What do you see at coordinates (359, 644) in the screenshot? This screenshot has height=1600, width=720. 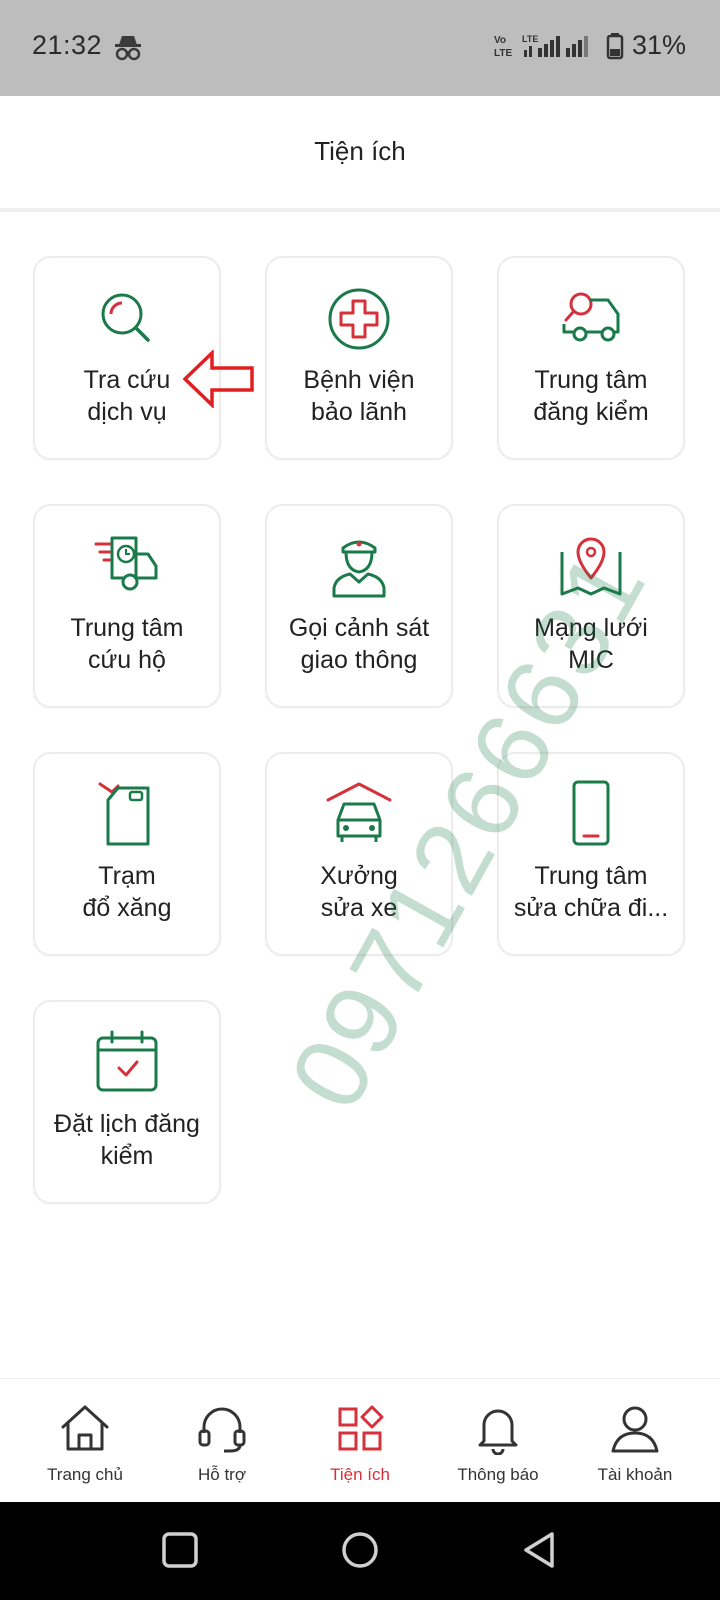 I see `tile-label: Gọi cảnh sát giao thông` at bounding box center [359, 644].